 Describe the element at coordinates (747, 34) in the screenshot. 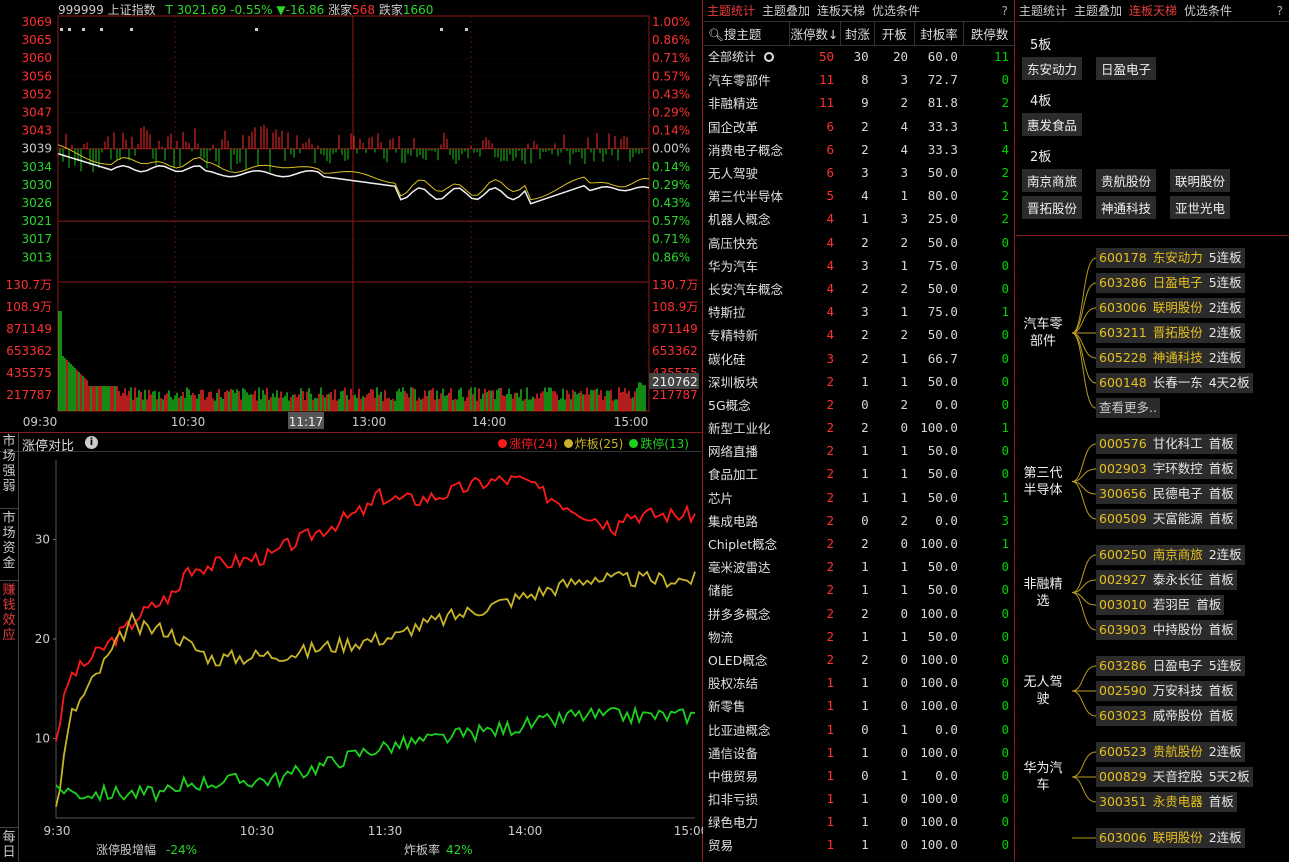

I see `theme-search: 🔍︎搜主题` at that location.